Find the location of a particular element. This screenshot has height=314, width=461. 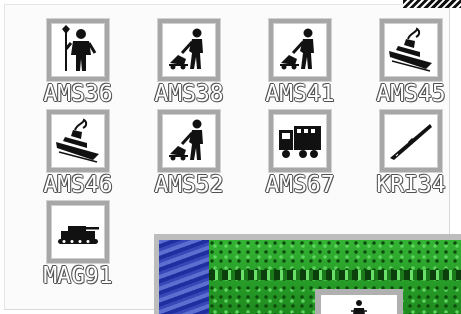

unit-card: AMS36 is located at coordinates (78, 65).